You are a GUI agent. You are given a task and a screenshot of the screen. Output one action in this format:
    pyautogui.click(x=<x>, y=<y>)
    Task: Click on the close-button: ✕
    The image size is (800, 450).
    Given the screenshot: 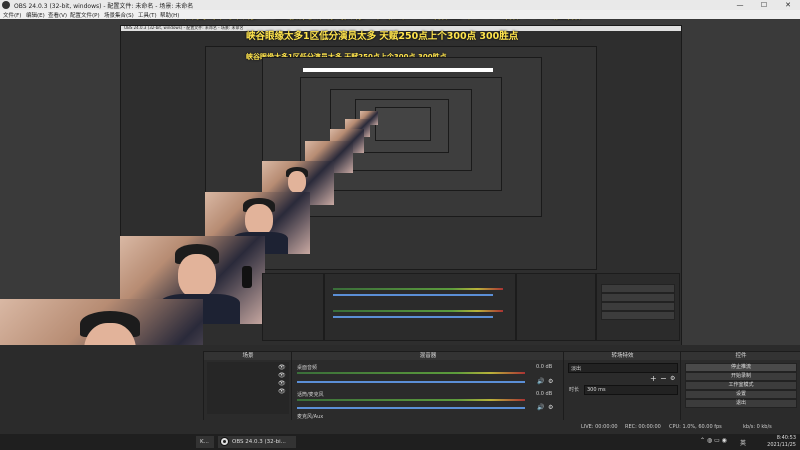 What is the action you would take?
    pyautogui.click(x=788, y=5)
    